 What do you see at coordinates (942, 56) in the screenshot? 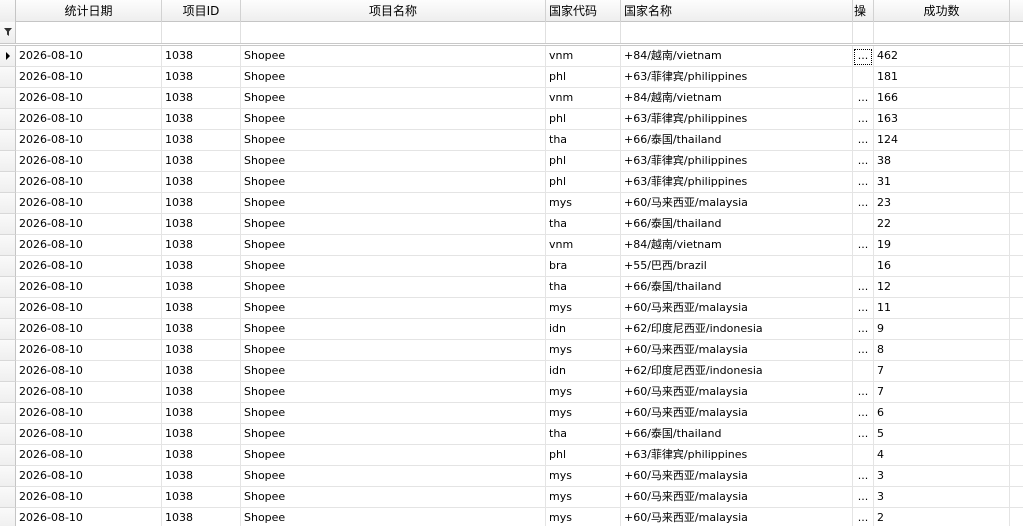
I see `cell-success-count: 462` at bounding box center [942, 56].